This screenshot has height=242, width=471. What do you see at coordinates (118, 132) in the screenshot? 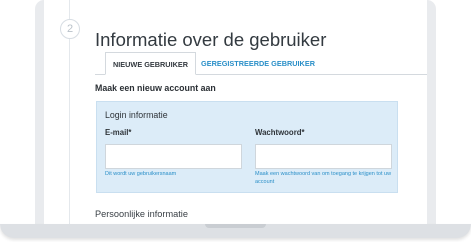
I see `email-label: E-mail*` at bounding box center [118, 132].